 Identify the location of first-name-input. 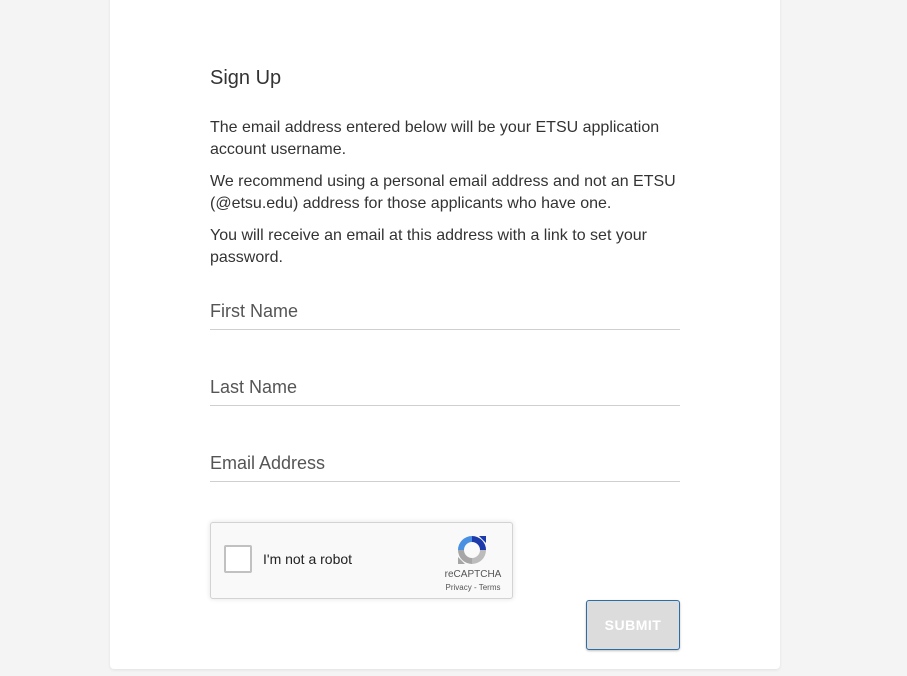
(445, 311).